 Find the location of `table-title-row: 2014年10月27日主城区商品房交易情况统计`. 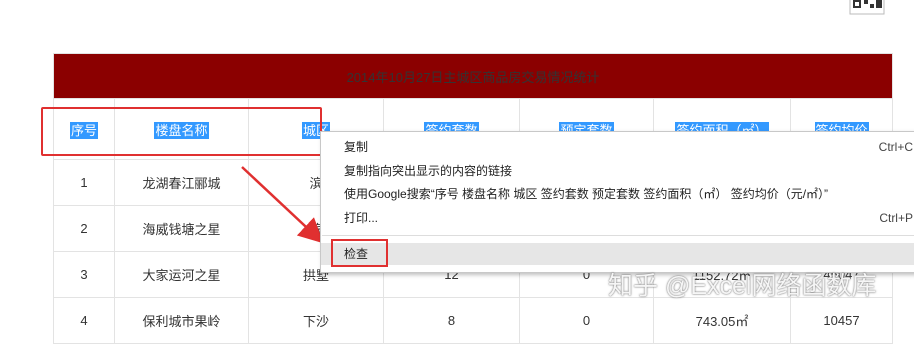

table-title-row: 2014年10月27日主城区商品房交易情况统计 is located at coordinates (473, 76).